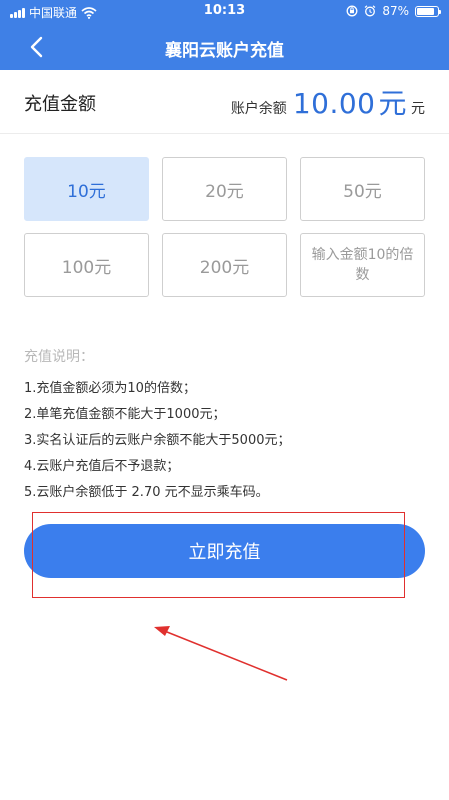 The height and width of the screenshot is (800, 449). Describe the element at coordinates (362, 265) in the screenshot. I see `custom-amount-input: 输入金额10的倍数` at that location.